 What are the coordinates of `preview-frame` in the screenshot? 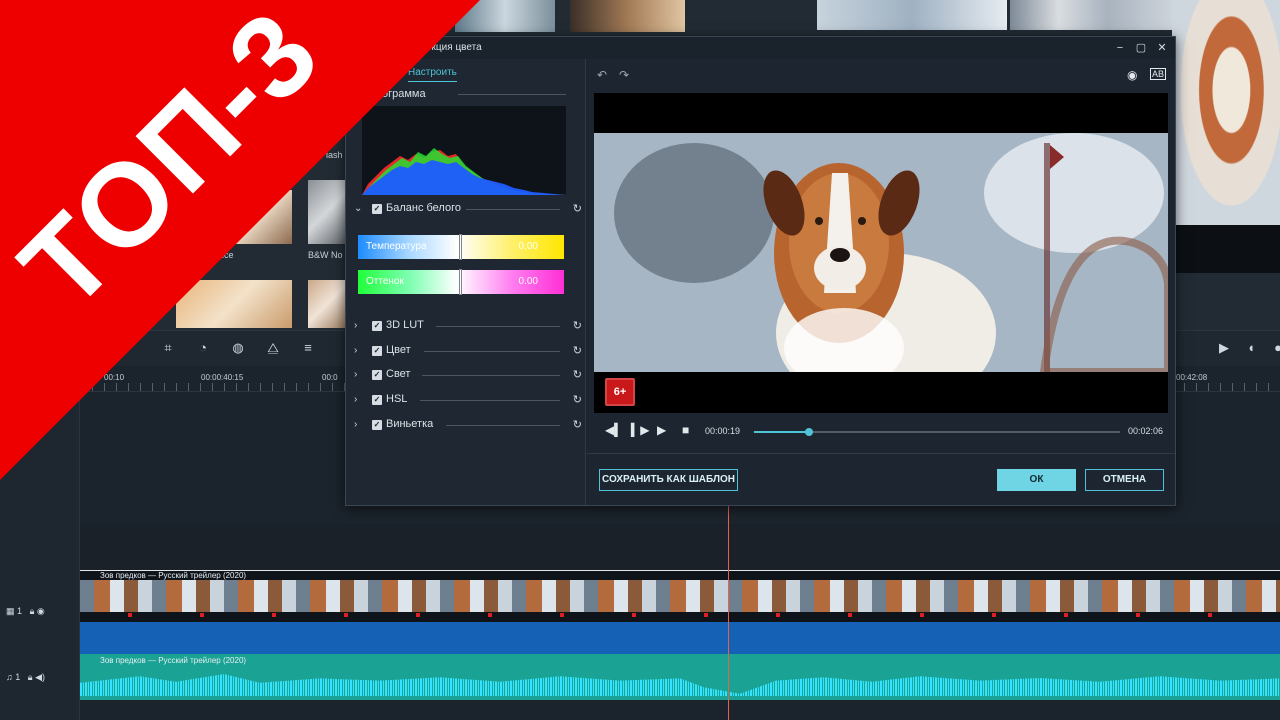 It's located at (881, 252).